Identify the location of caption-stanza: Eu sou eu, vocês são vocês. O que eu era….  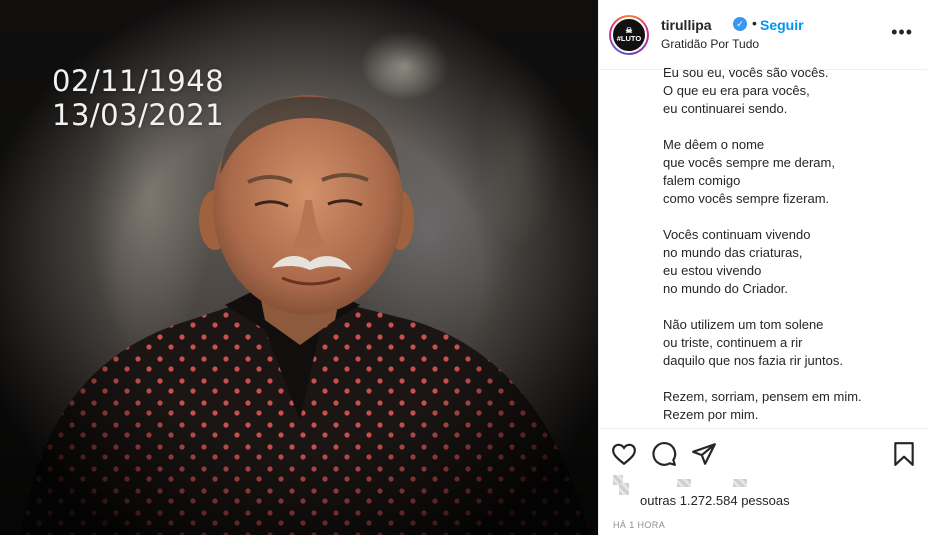
(746, 90).